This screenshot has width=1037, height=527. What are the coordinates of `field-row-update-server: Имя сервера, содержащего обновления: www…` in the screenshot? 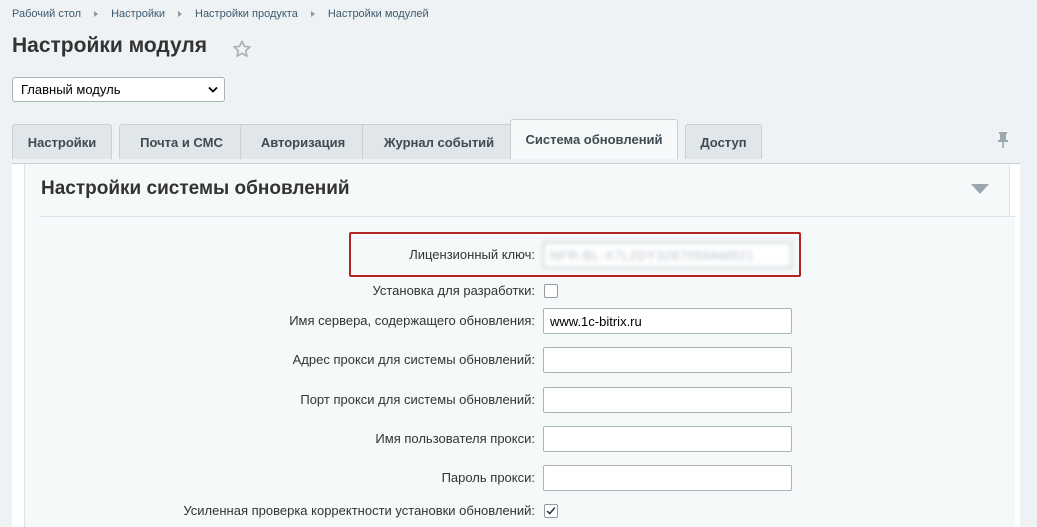 It's located at (527, 321).